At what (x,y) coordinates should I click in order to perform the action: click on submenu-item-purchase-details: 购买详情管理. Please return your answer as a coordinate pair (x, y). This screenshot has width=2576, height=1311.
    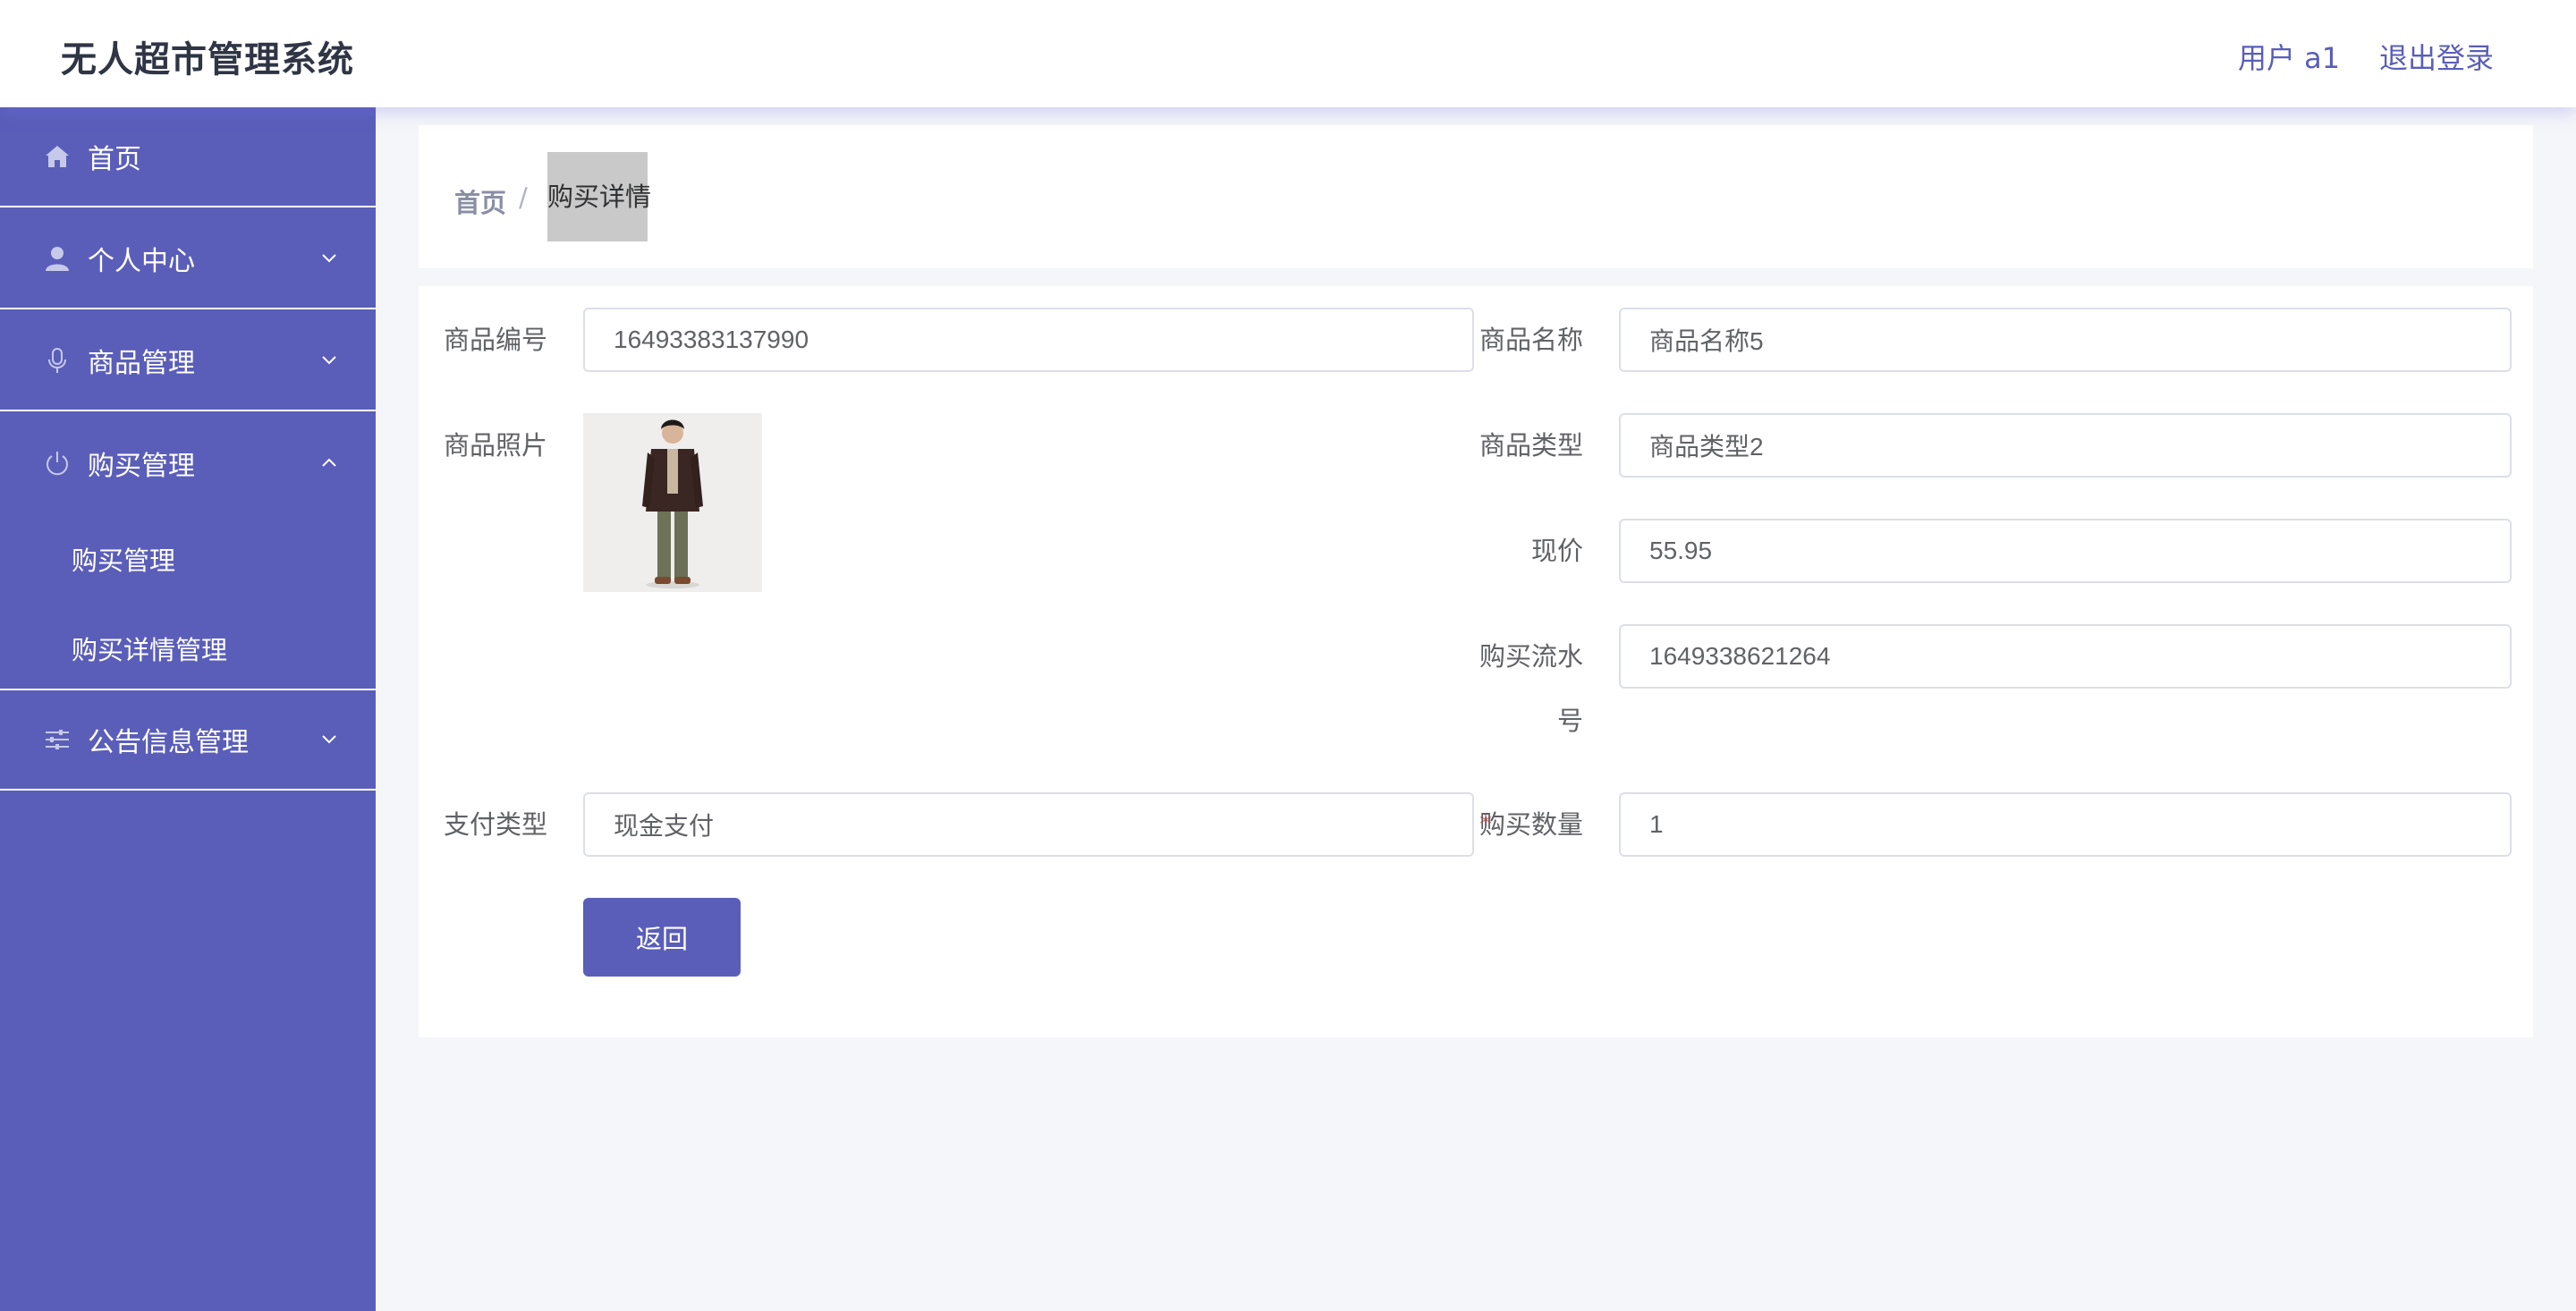
    Looking at the image, I should click on (149, 648).